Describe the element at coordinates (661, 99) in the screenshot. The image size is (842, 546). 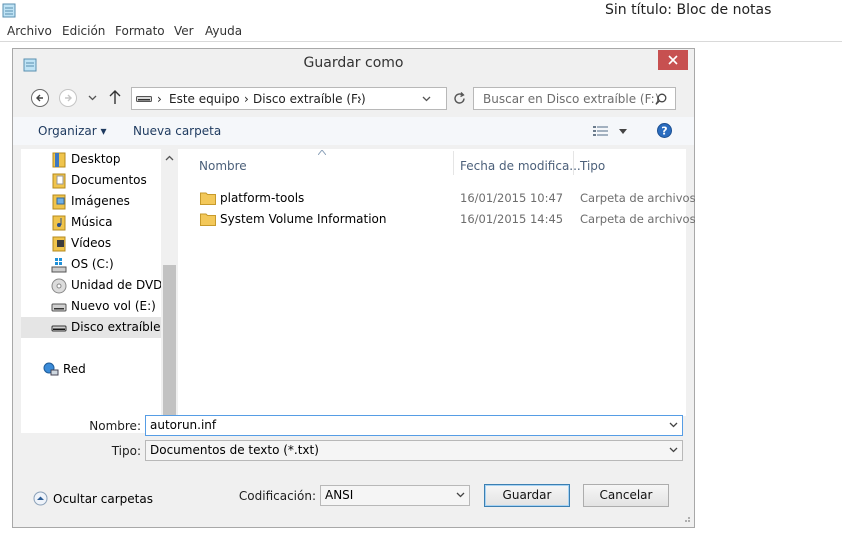
I see `search-icon` at that location.